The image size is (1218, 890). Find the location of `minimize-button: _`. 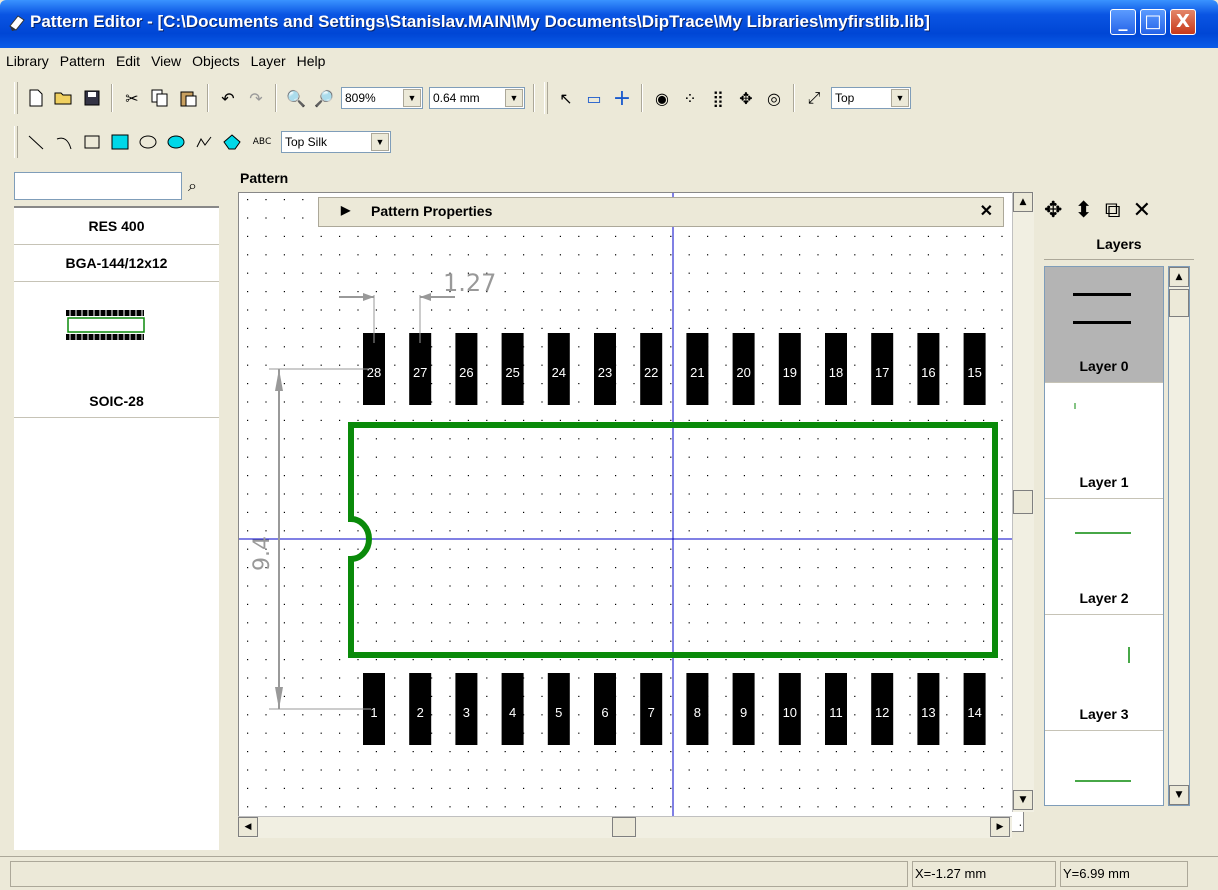

minimize-button: _ is located at coordinates (1123, 22).